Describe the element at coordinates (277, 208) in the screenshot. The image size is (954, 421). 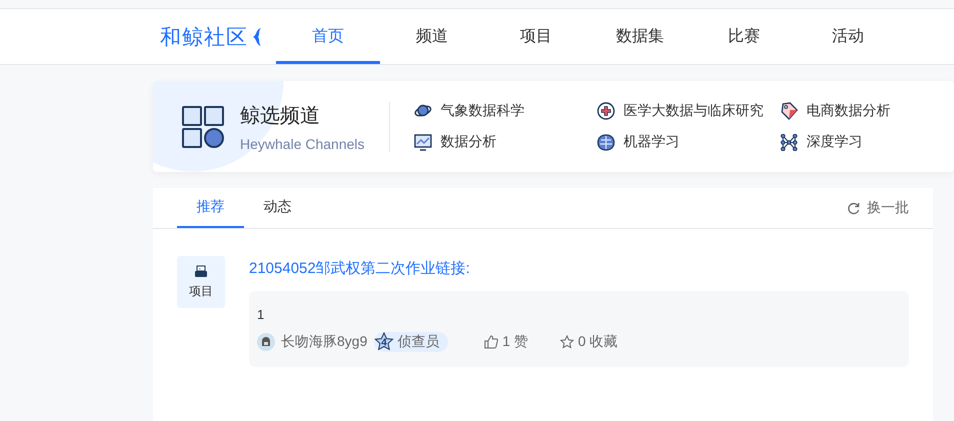
I see `feed-tab: 动态` at that location.